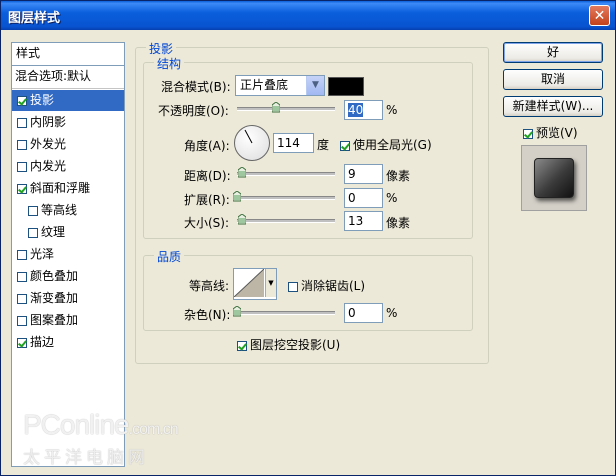 The width and height of the screenshot is (616, 476). I want to click on global-light-label: 使用全局光(G), so click(392, 145).